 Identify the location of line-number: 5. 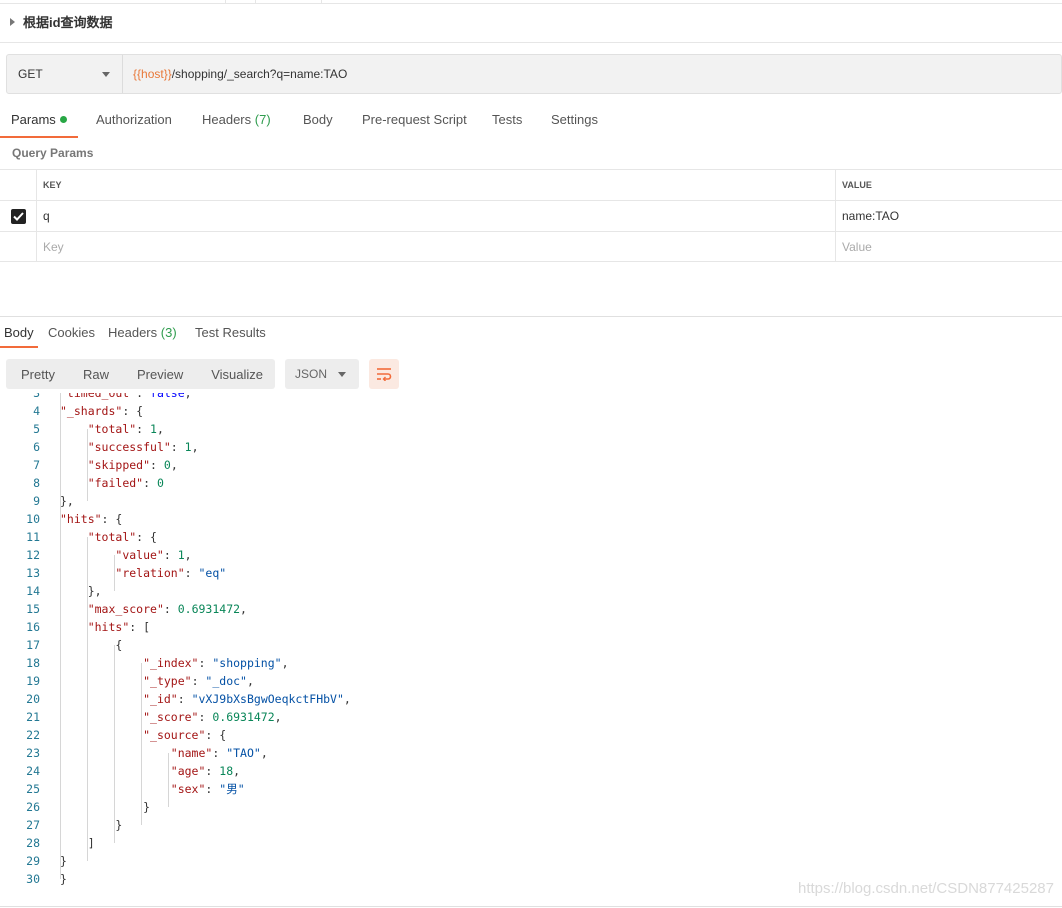
(36, 429).